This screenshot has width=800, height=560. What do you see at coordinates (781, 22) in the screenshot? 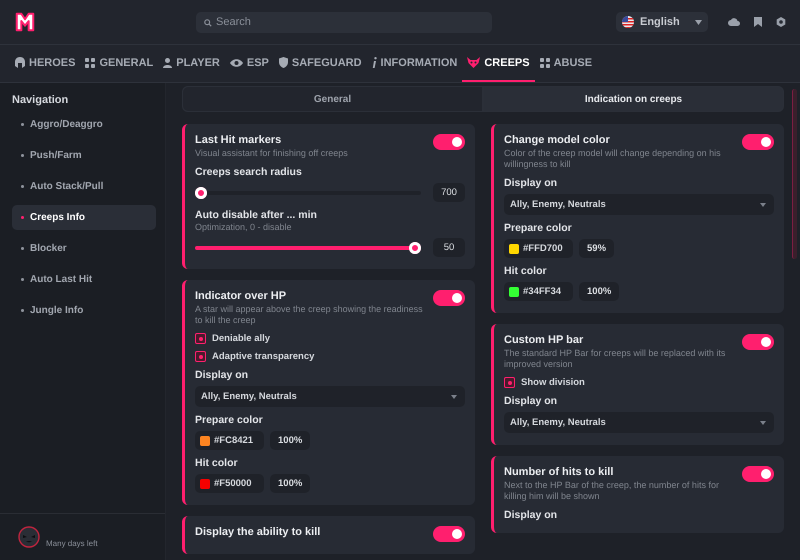
I see `settings-icon` at bounding box center [781, 22].